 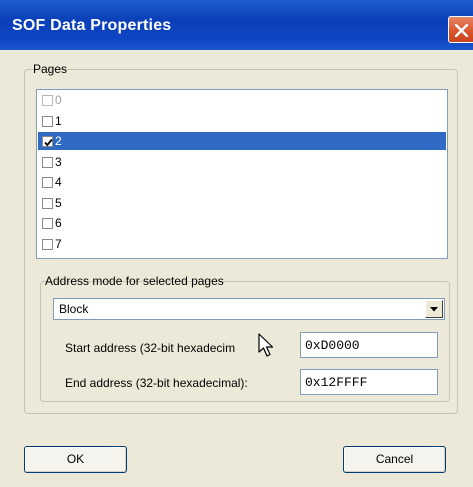 What do you see at coordinates (58, 120) in the screenshot?
I see `page-number-label: 1` at bounding box center [58, 120].